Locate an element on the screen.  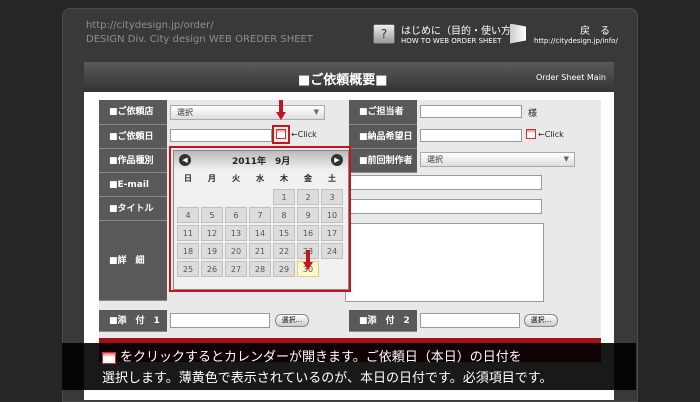
pointer-arrow-stem is located at coordinates (281, 106).